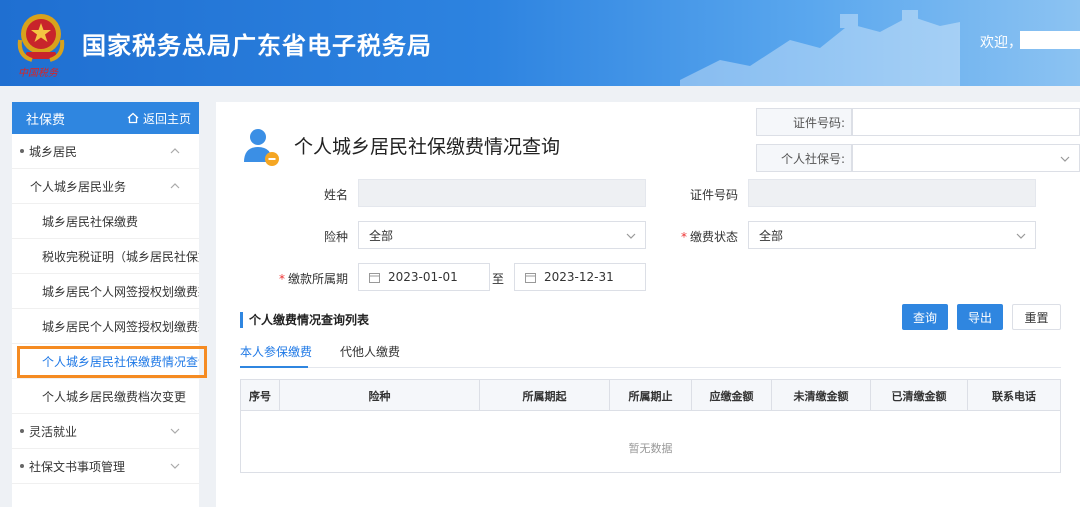 Image resolution: width=1080 pixels, height=507 pixels. I want to click on column-header: 已清缴金额, so click(919, 395).